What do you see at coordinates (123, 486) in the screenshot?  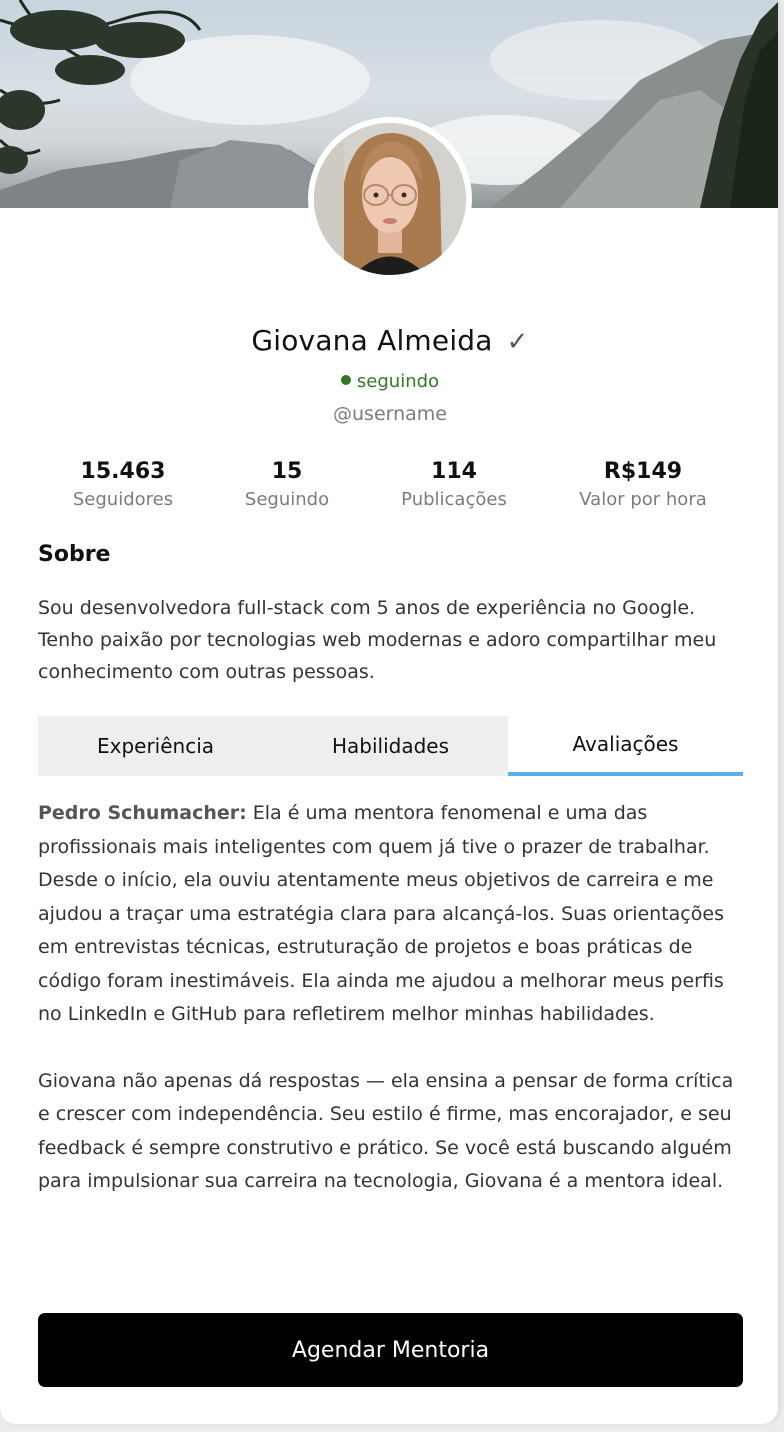 I see `stat-followers: 15.463 Seguidores` at bounding box center [123, 486].